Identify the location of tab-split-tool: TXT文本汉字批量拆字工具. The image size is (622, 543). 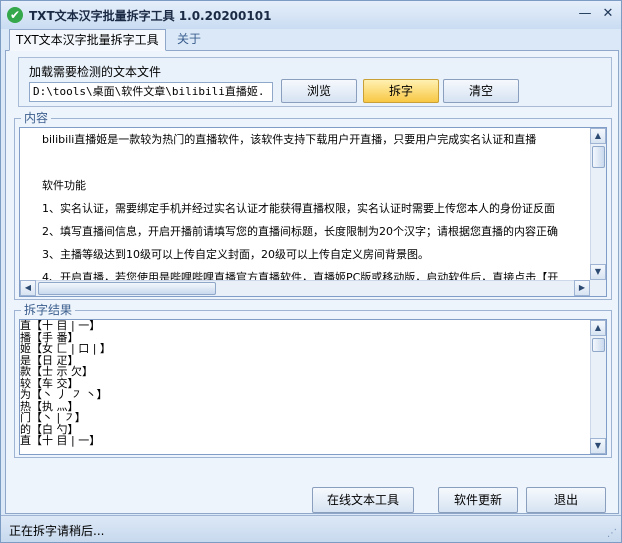
(87, 40).